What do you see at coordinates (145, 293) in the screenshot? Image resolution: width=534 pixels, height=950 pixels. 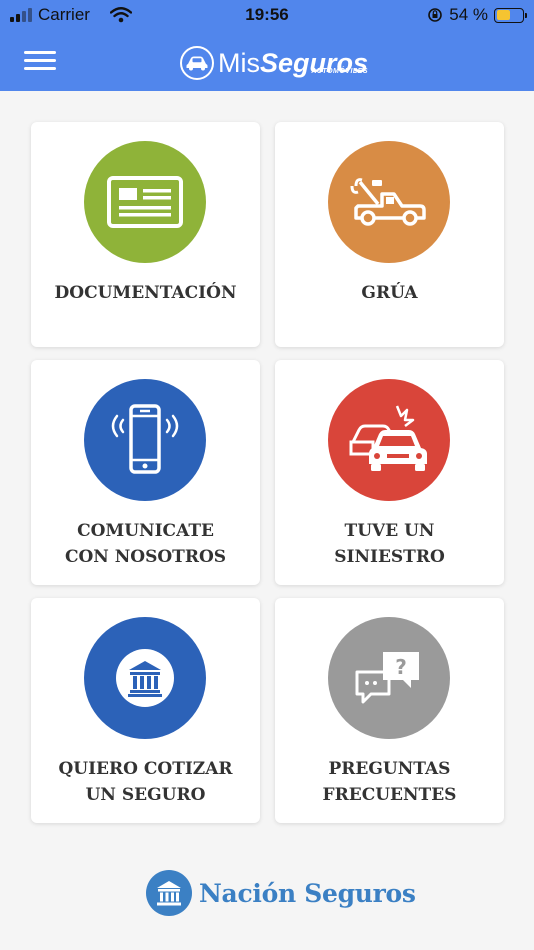 I see `card-label: DOCUMENTACIÓN` at bounding box center [145, 293].